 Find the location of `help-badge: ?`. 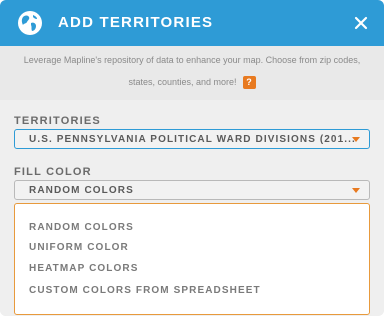

help-badge: ? is located at coordinates (249, 83).